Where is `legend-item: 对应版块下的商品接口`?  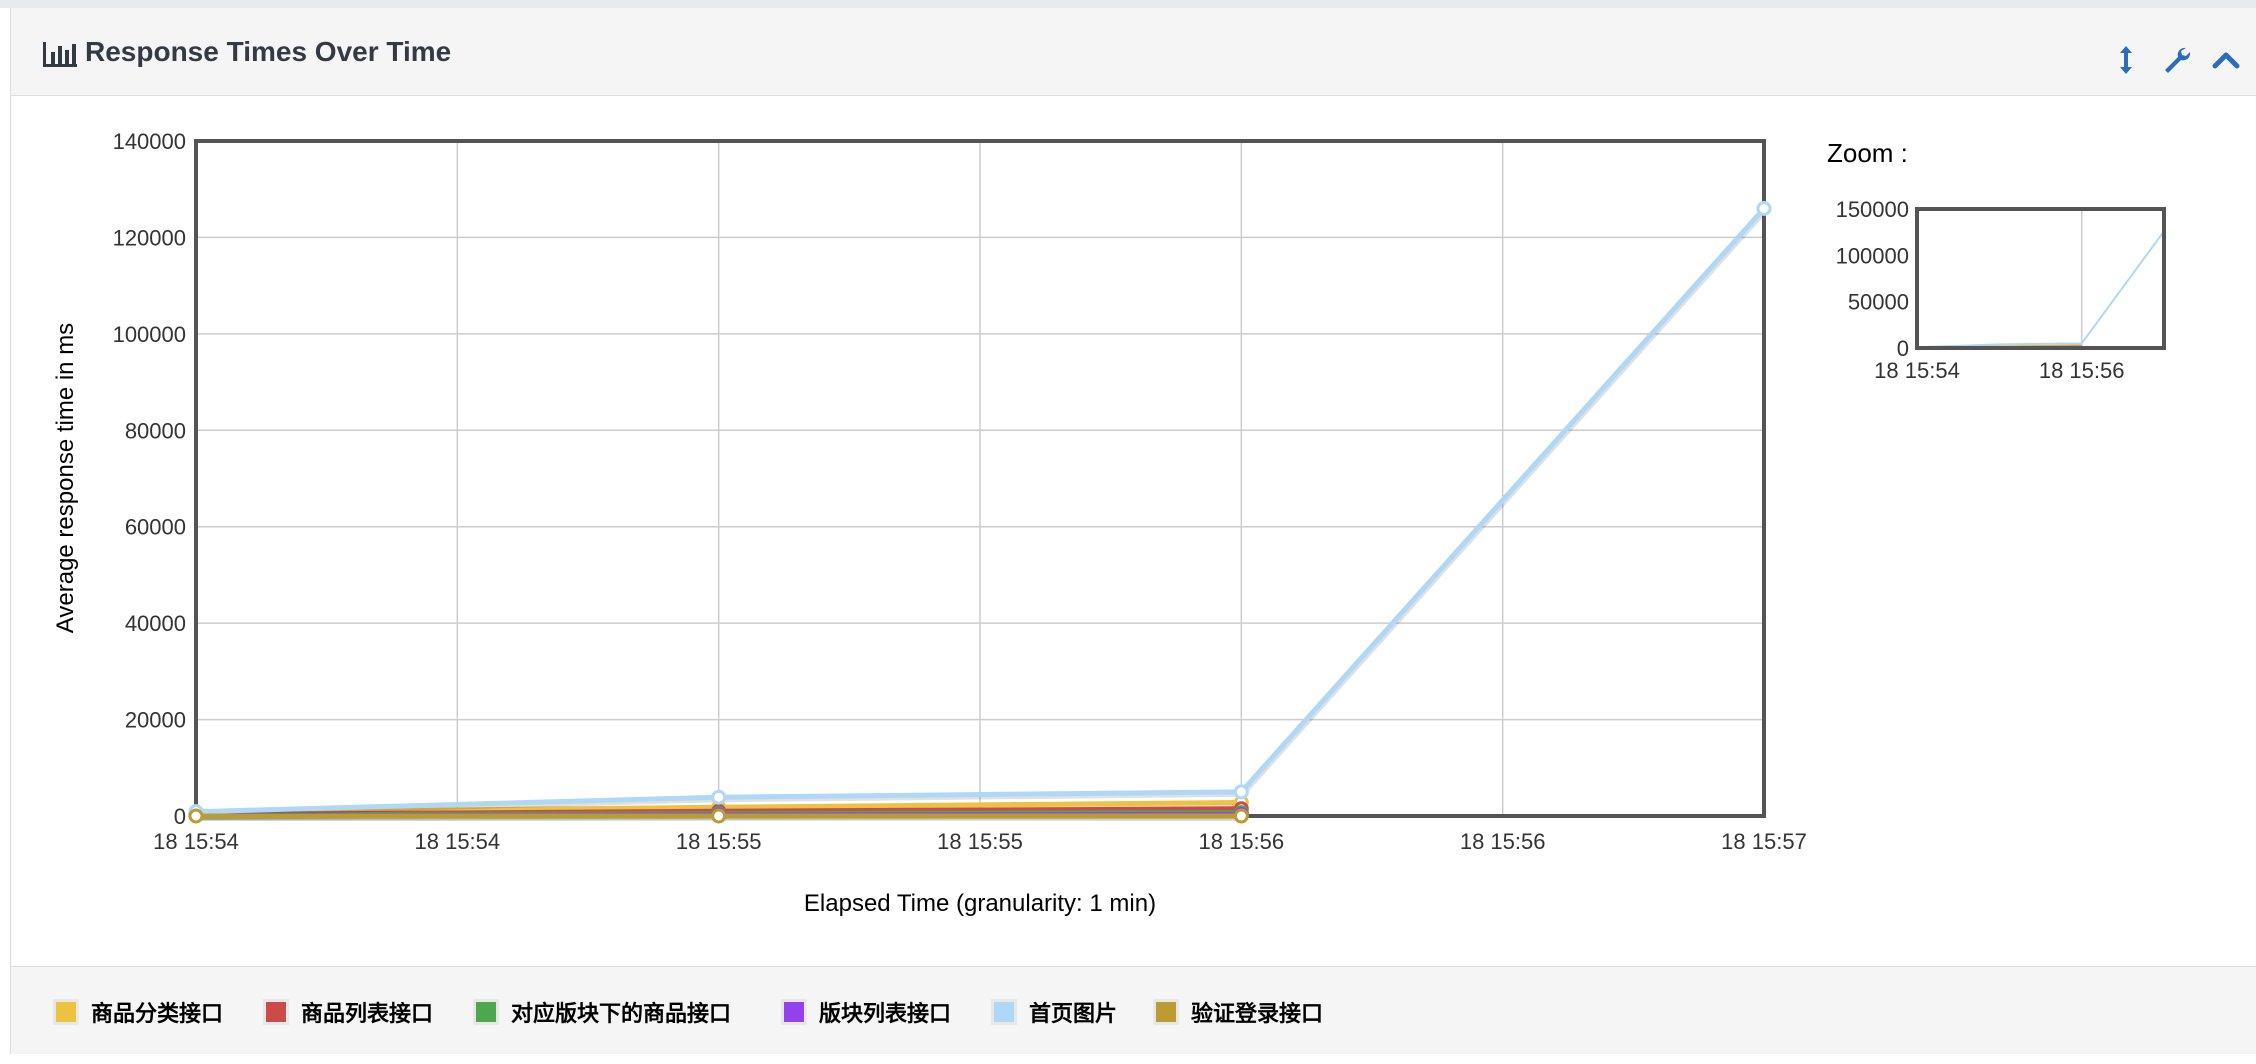
legend-item: 对应版块下的商品接口 is located at coordinates (602, 1012).